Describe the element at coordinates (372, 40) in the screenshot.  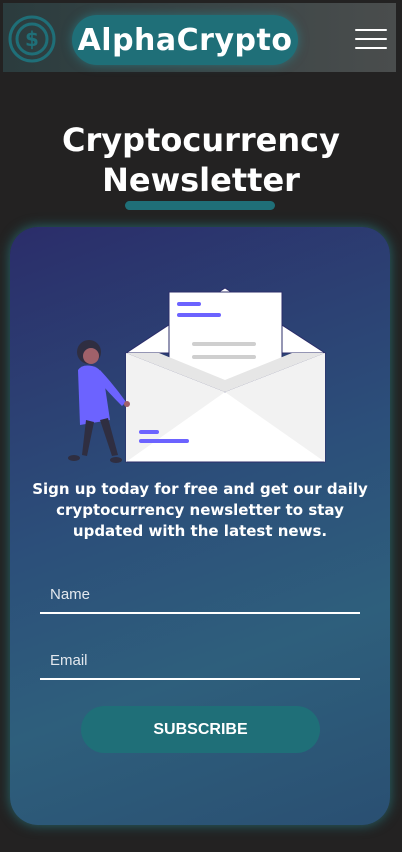
I see `hamburger-menu-icon` at that location.